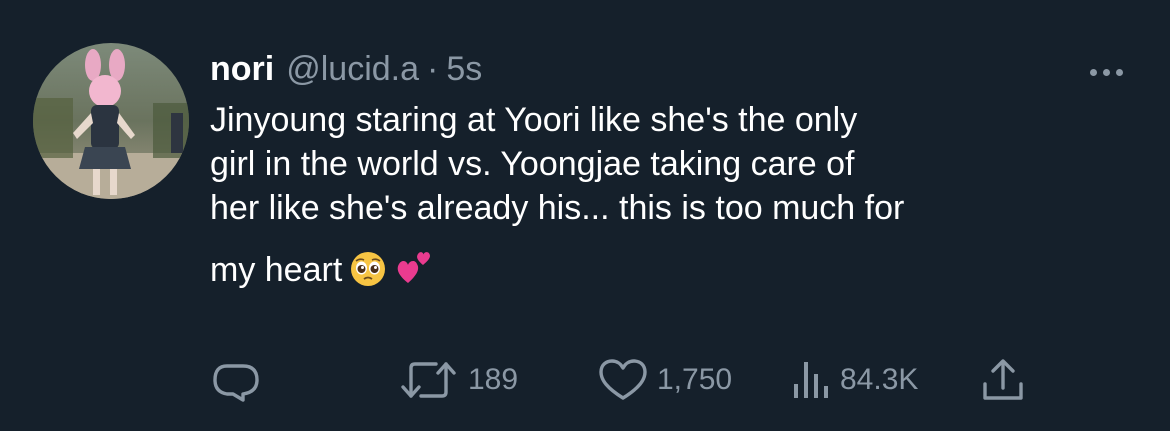 This screenshot has width=1170, height=431. I want to click on retweet-icon, so click(428, 380).